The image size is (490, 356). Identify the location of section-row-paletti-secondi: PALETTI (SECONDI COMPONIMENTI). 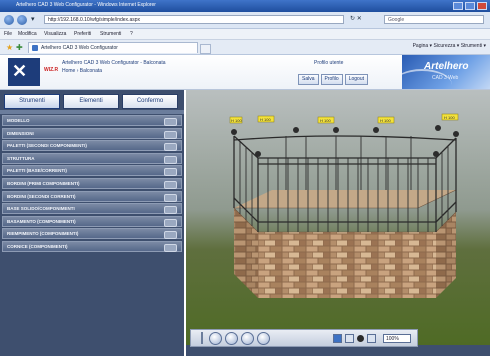
(92, 146).